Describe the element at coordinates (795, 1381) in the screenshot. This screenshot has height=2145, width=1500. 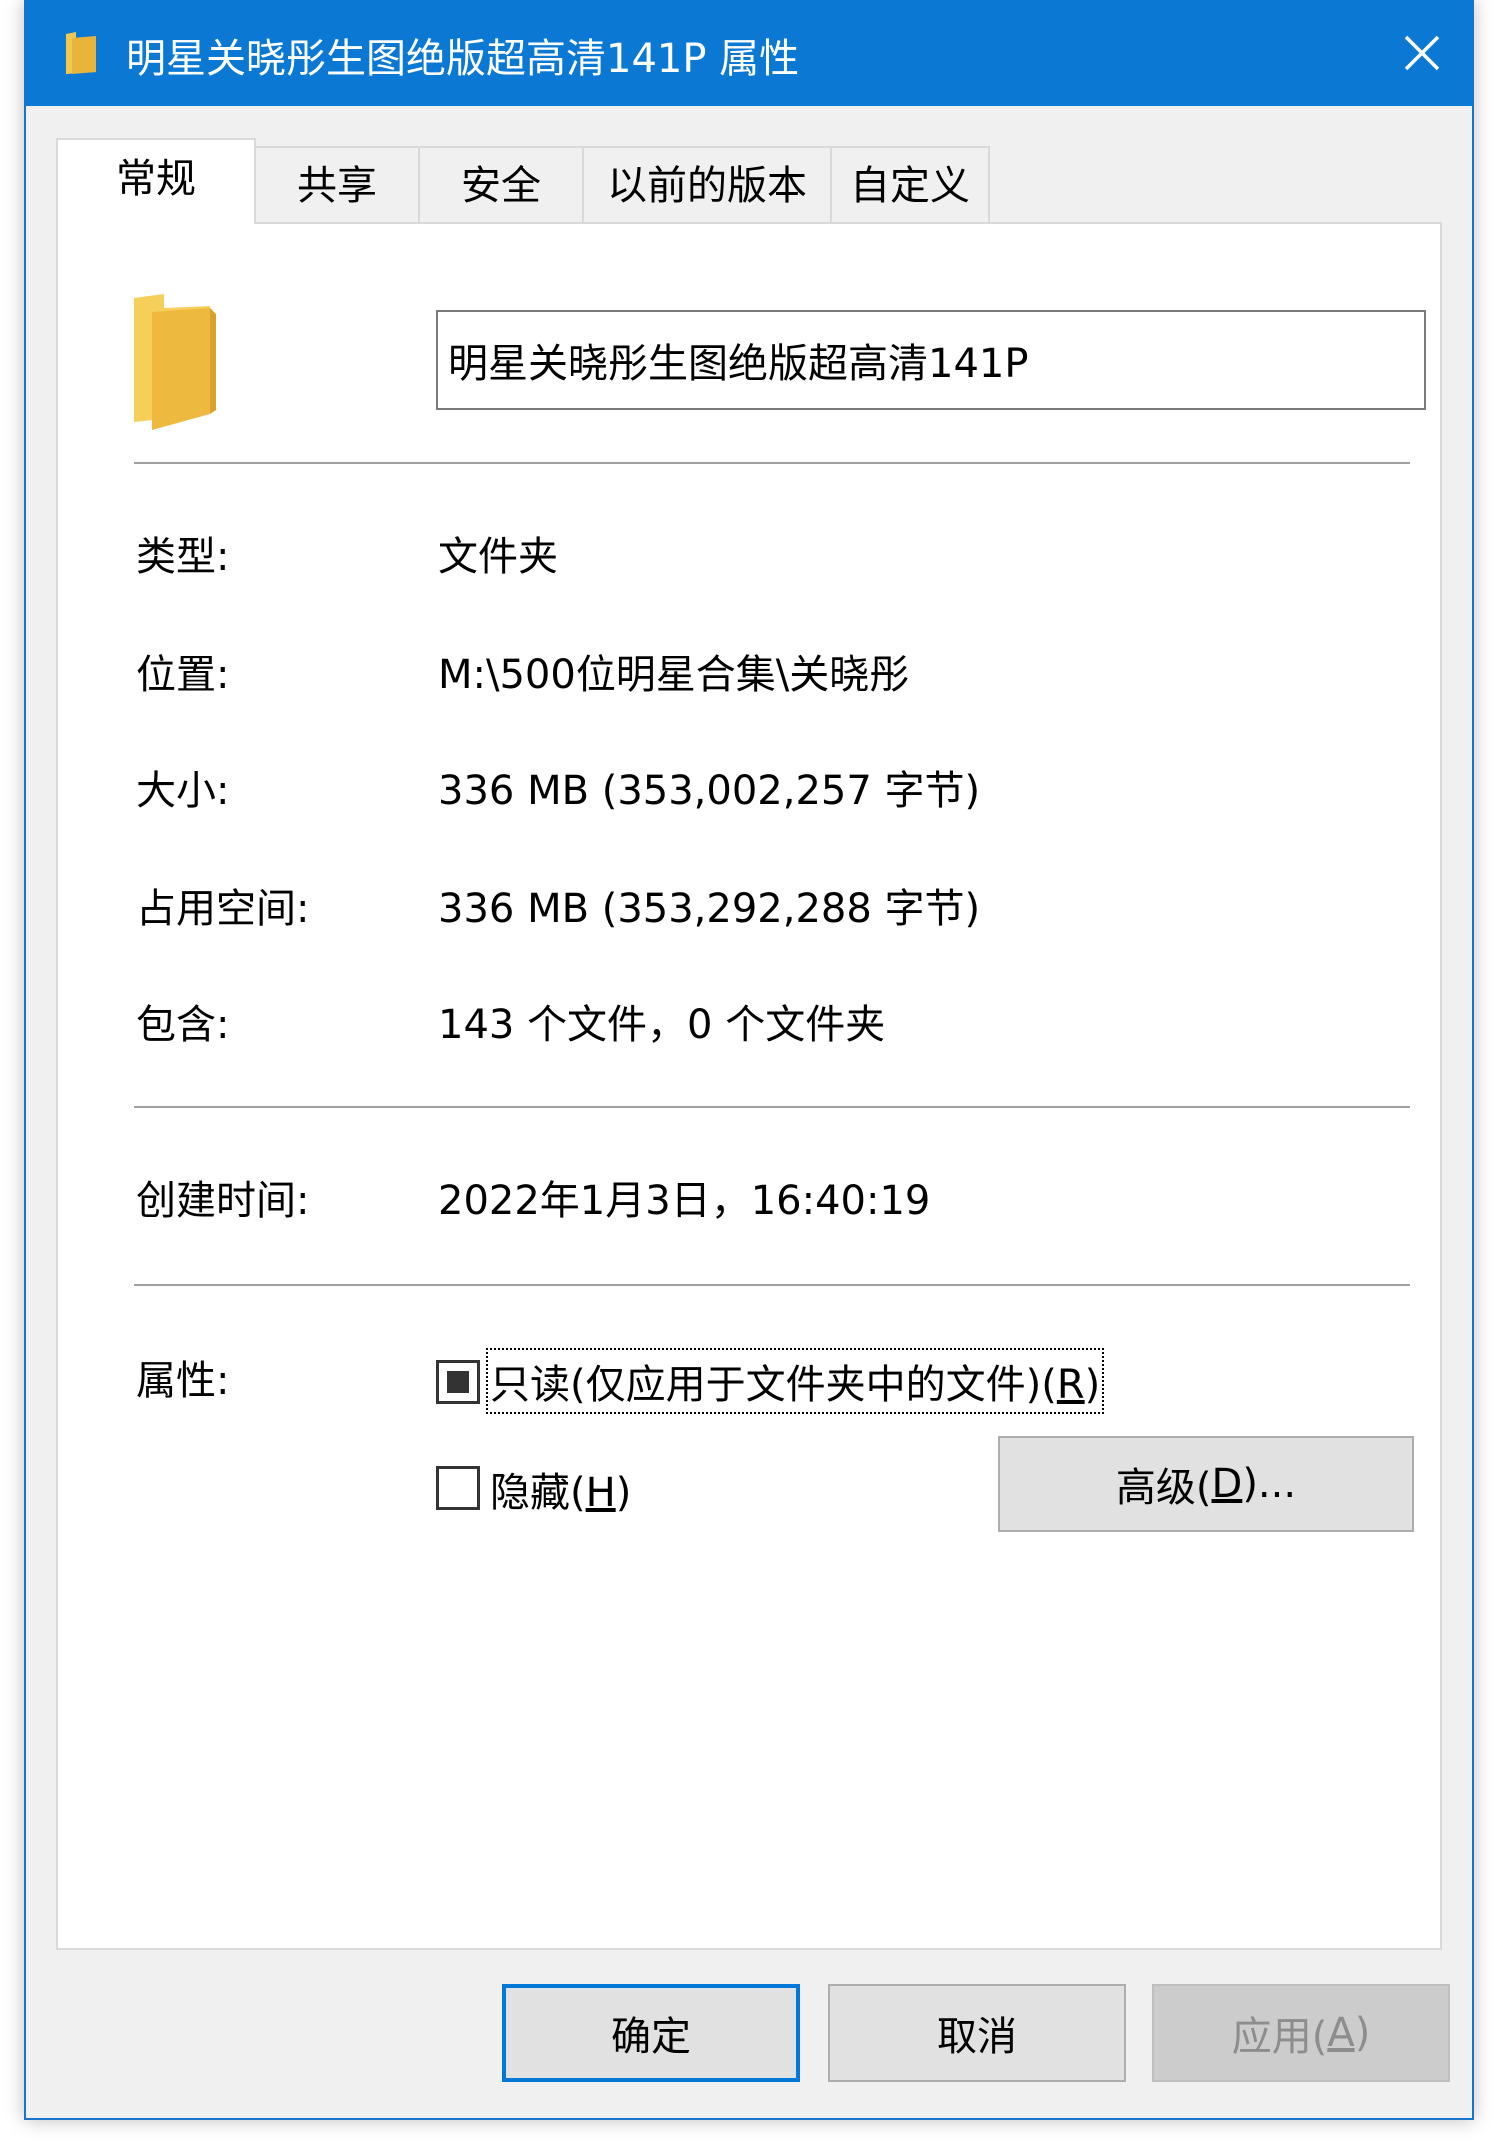
I see `readonly-label: 只读(仅应用于文件夹中的文件)(R)` at that location.